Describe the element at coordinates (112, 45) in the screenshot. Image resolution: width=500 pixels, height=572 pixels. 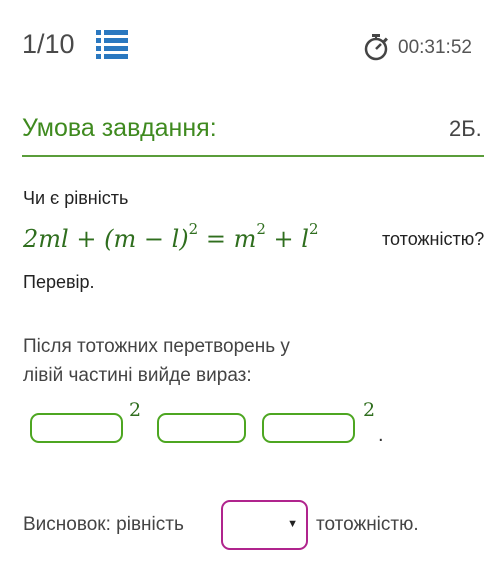
I see `list-icon` at that location.